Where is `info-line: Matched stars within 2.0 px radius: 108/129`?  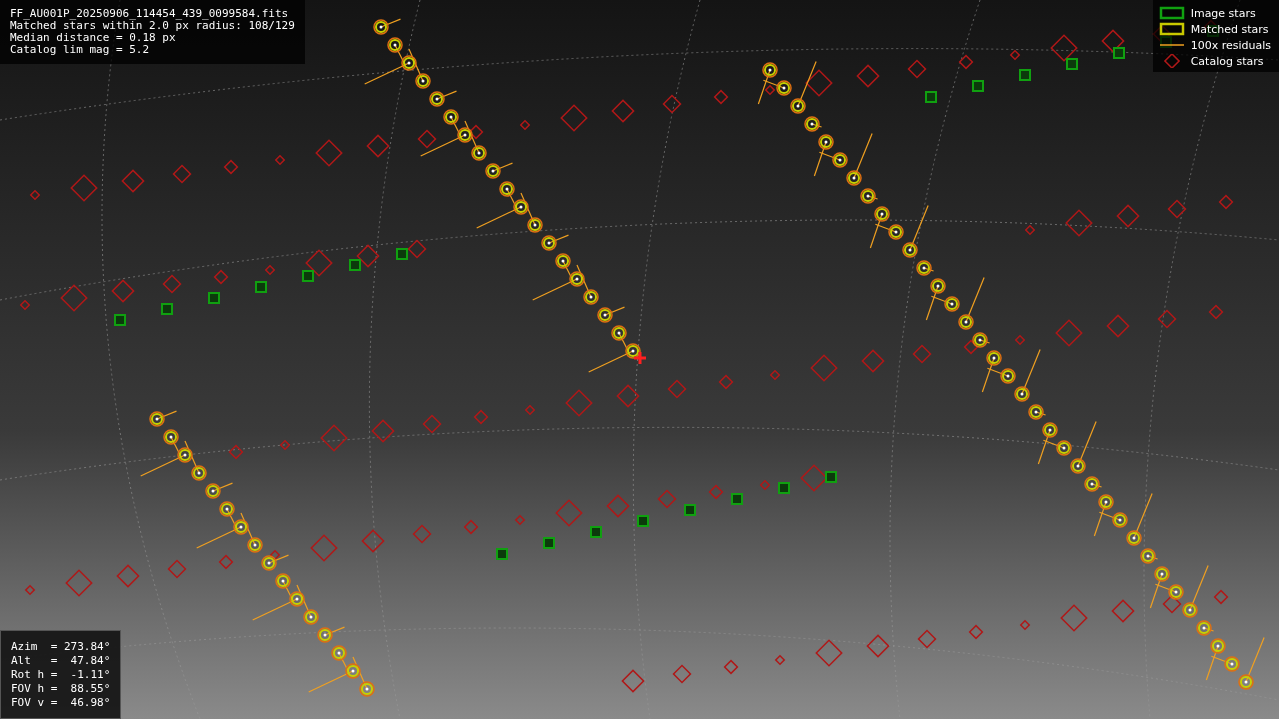 info-line: Matched stars within 2.0 px radius: 108/129 is located at coordinates (152, 26).